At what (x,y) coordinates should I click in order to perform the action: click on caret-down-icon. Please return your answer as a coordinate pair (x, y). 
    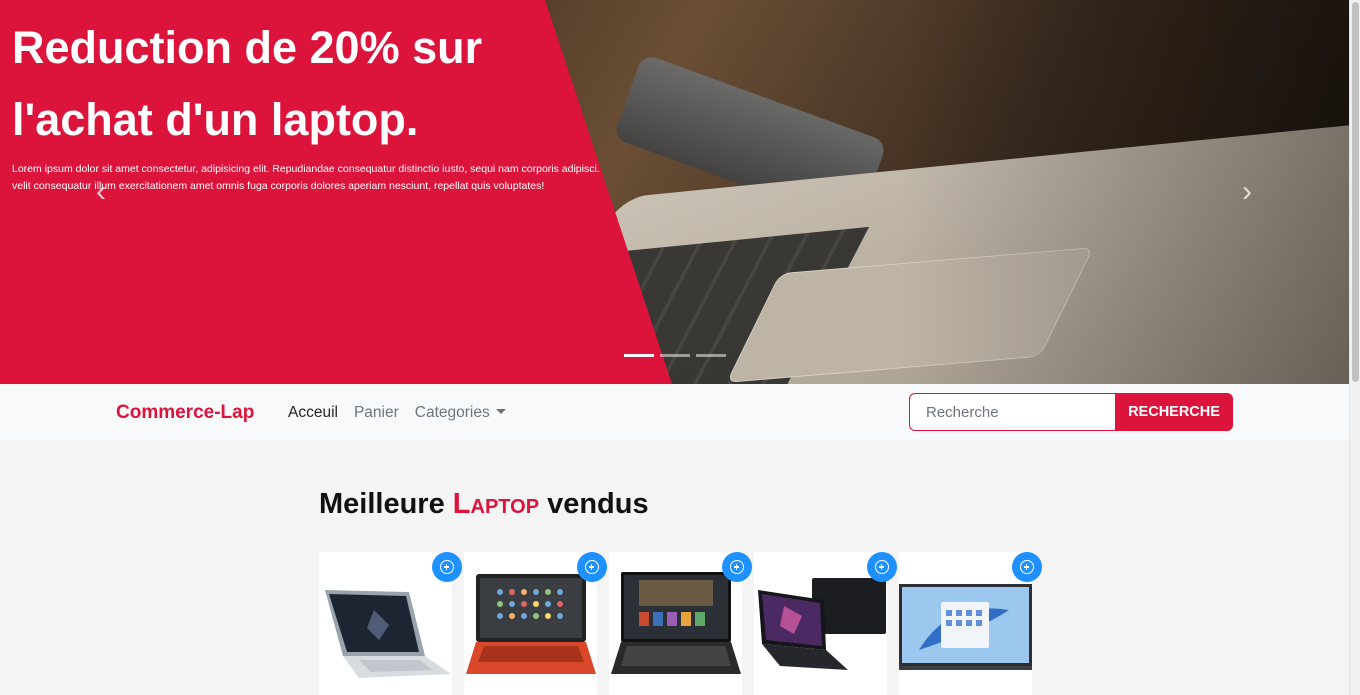
    Looking at the image, I should click on (500, 411).